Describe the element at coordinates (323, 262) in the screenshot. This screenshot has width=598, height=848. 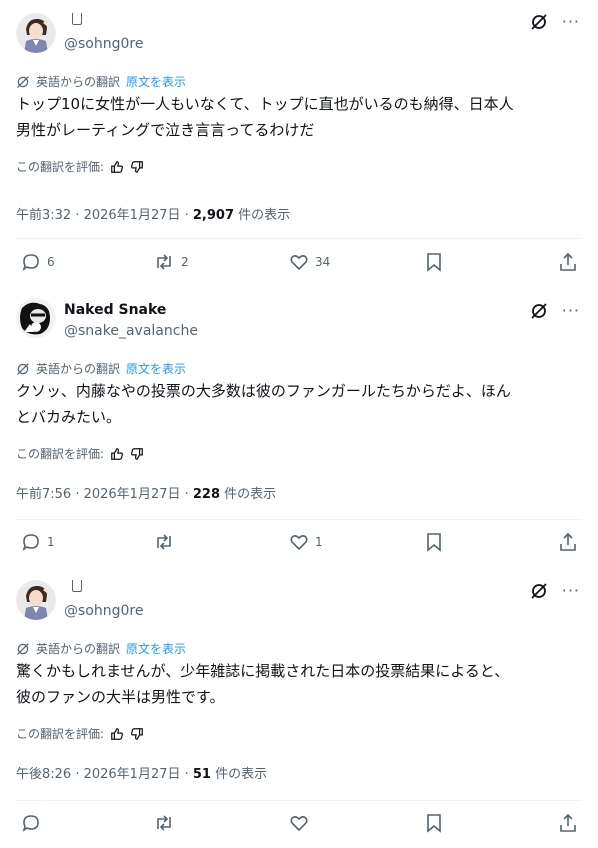
I see `like-count: 34` at that location.